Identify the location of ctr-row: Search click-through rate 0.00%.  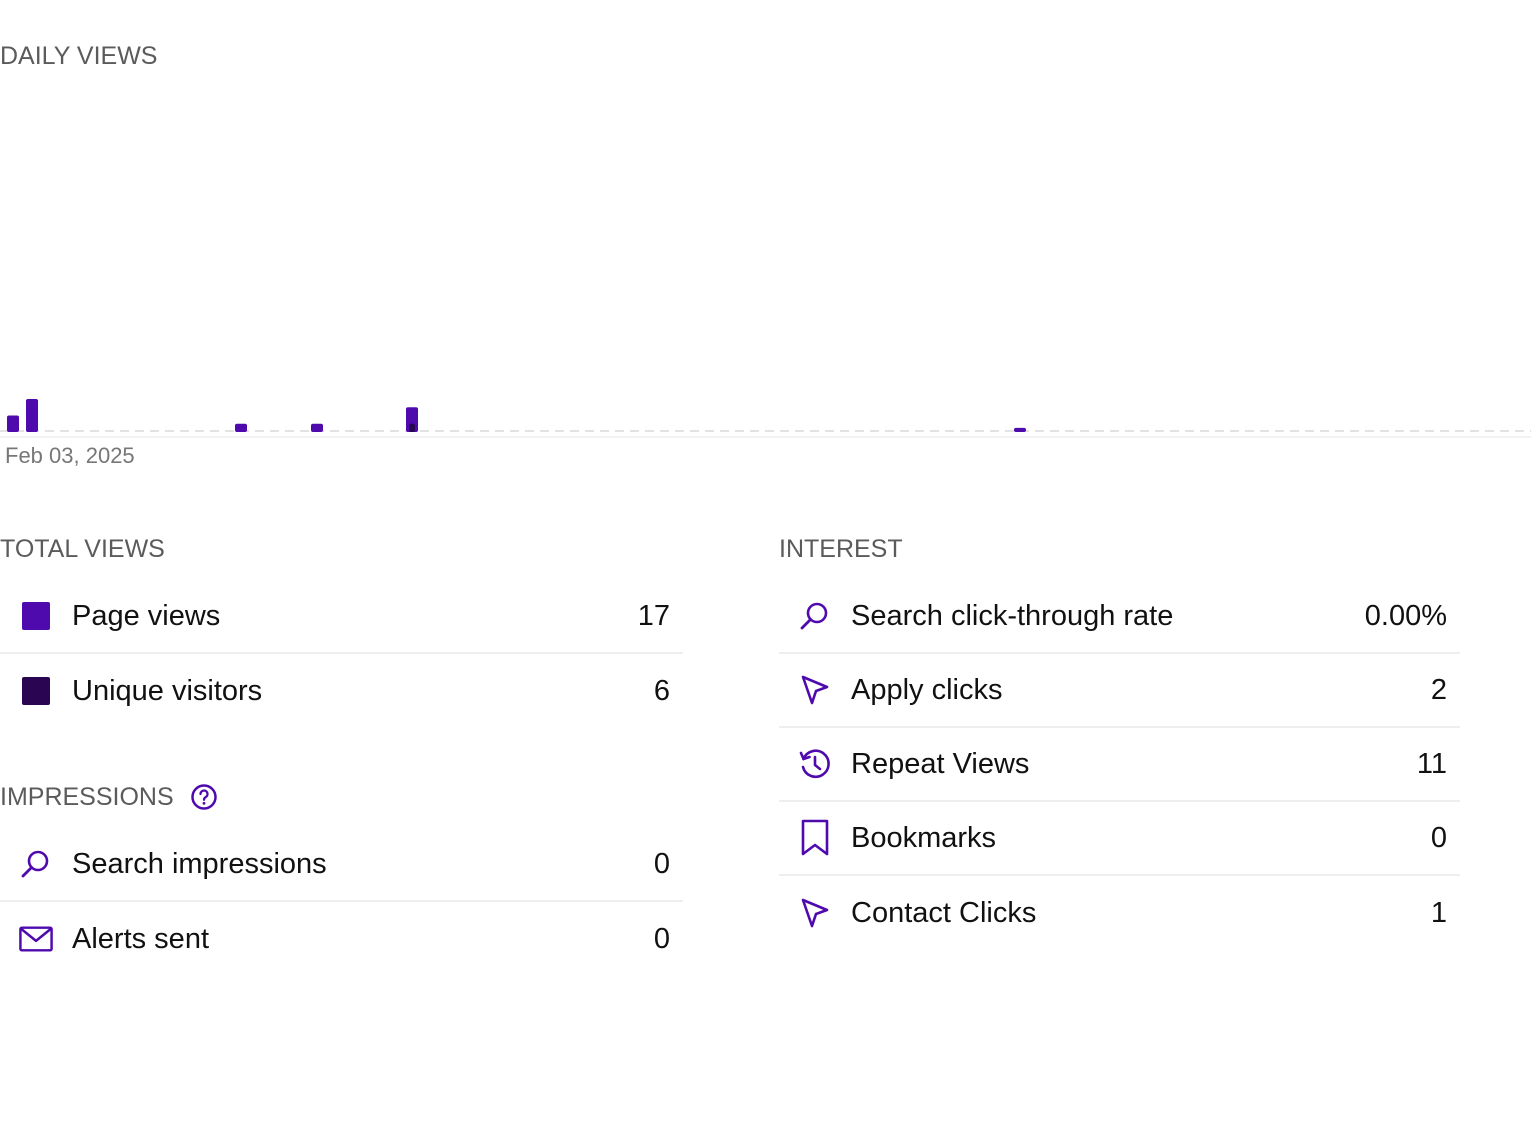
(1119, 617).